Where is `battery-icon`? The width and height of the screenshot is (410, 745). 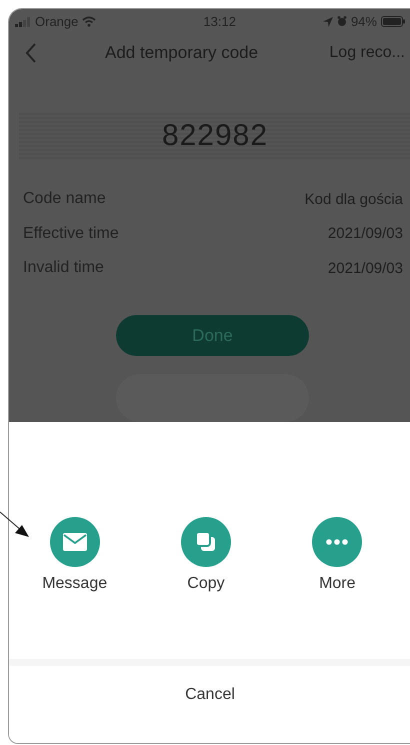 battery-icon is located at coordinates (392, 22).